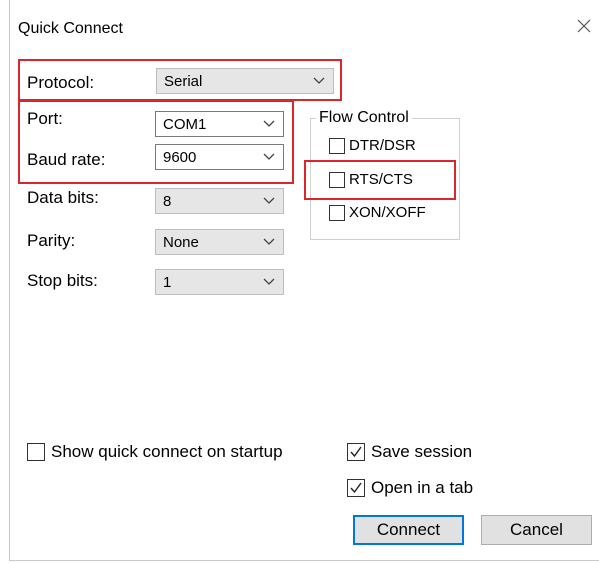  Describe the element at coordinates (337, 146) in the screenshot. I see `dtr-dsr-checkbox` at that location.